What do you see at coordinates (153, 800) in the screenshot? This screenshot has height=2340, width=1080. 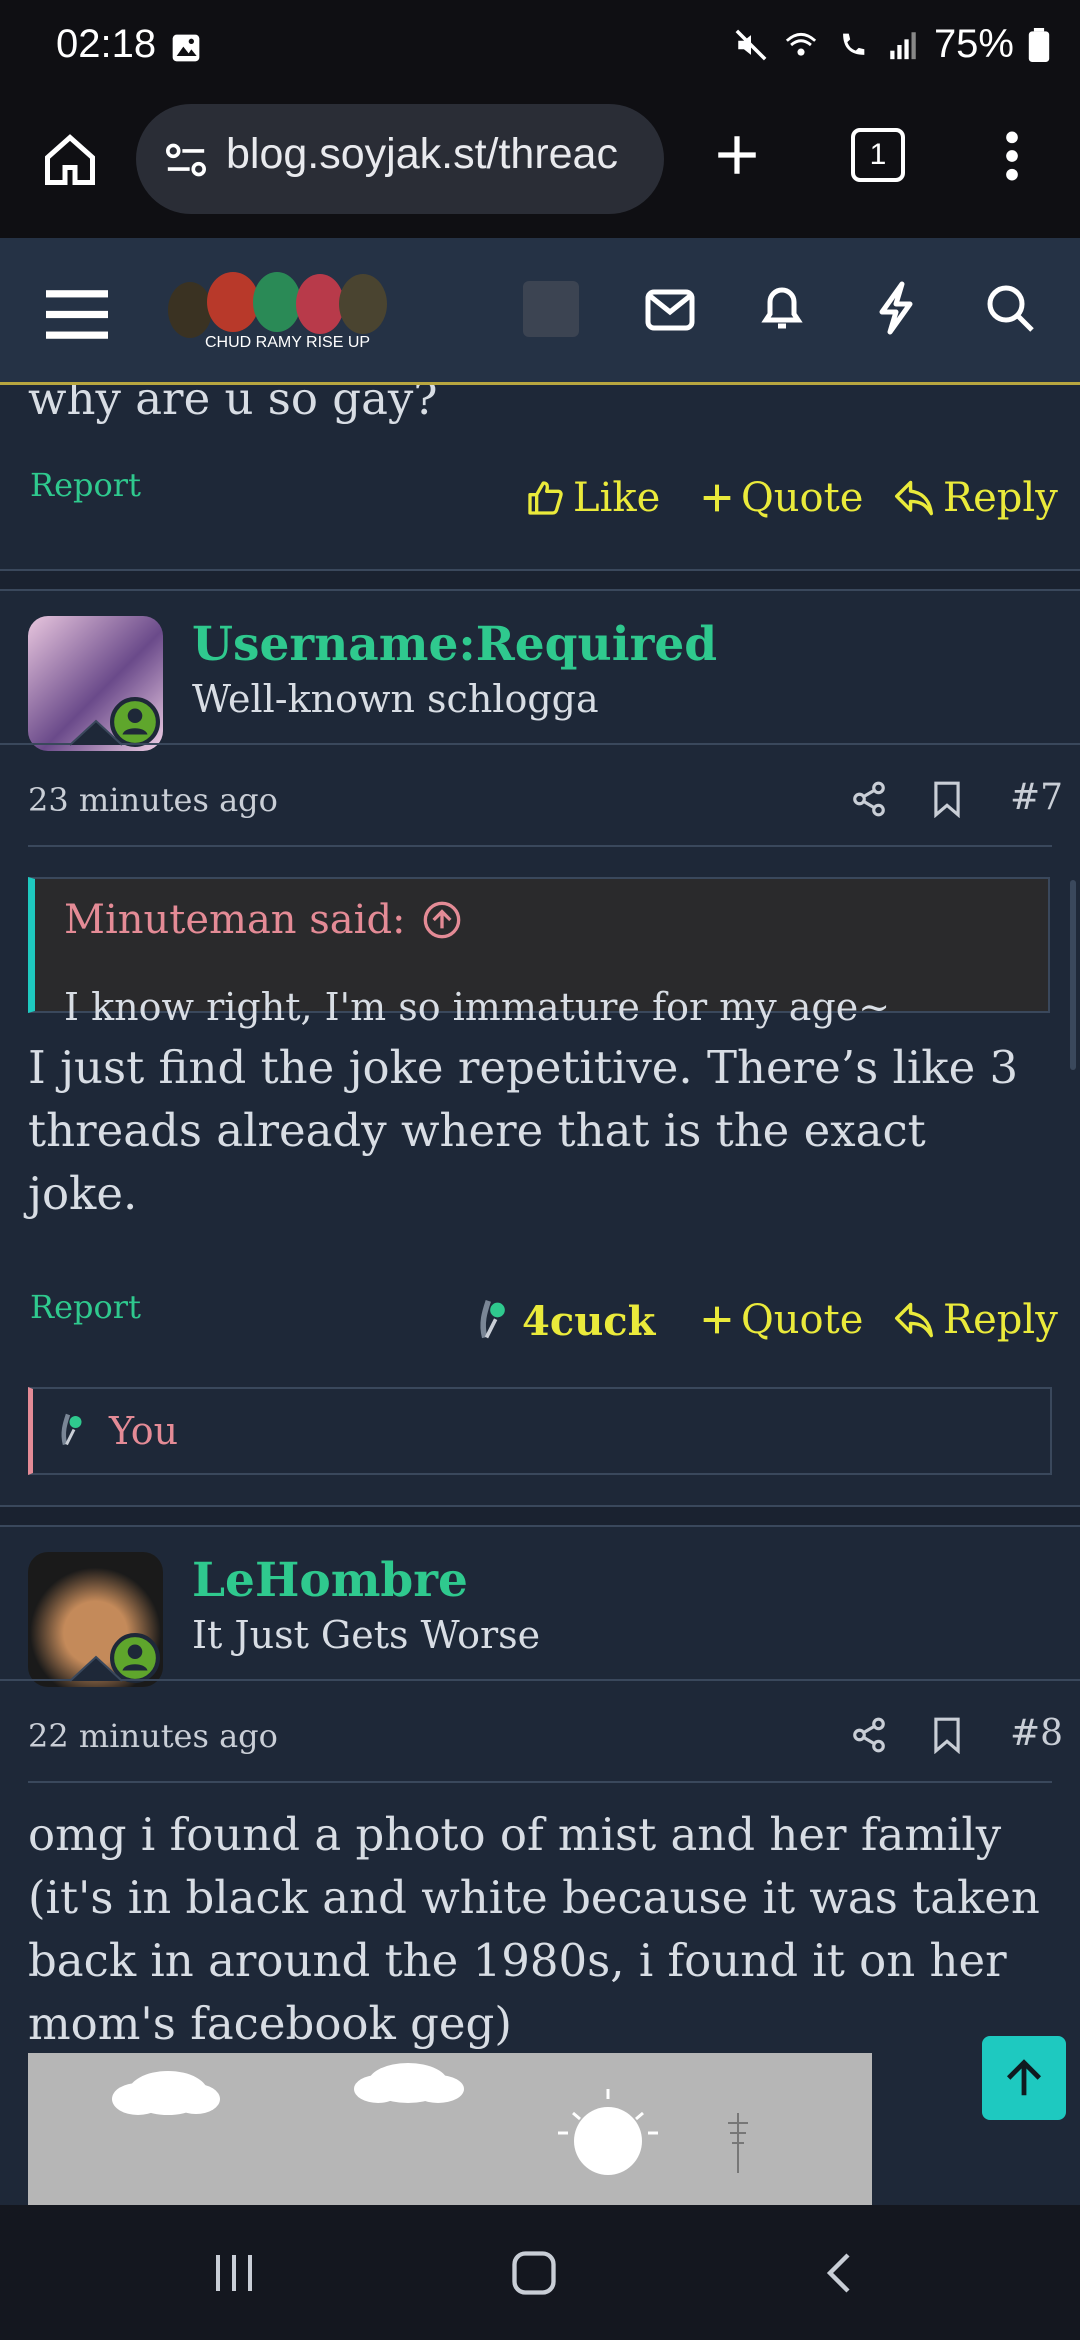 I see `post-time: 23 minutes ago` at bounding box center [153, 800].